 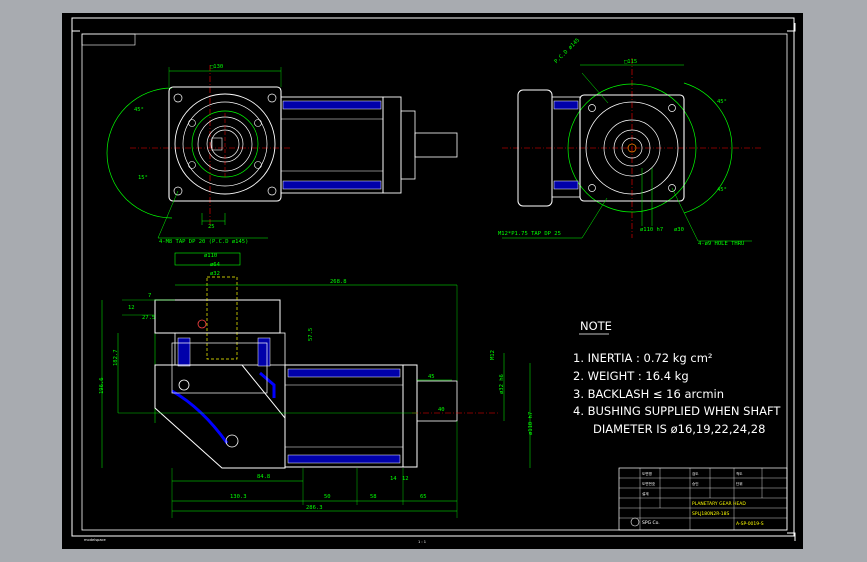 What do you see at coordinates (148, 318) in the screenshot?
I see `dim-top-27: 27.5` at bounding box center [148, 318].